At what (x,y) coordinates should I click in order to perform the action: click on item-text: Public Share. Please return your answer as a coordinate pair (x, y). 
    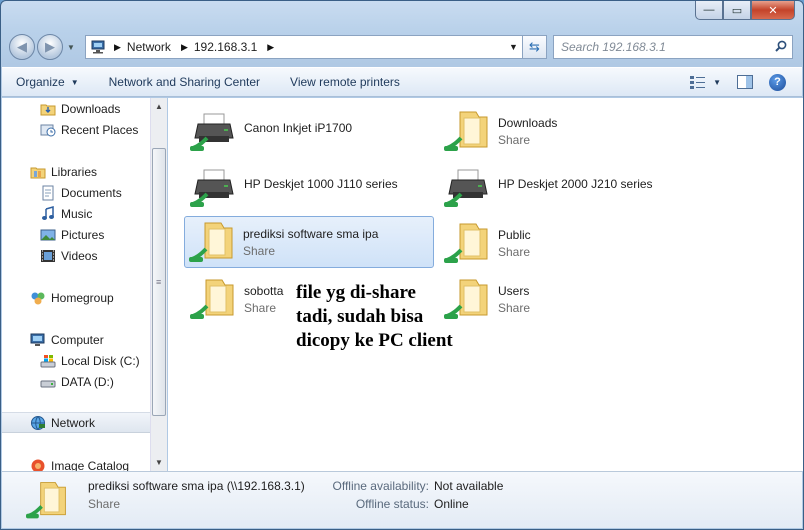
    Looking at the image, I should click on (514, 243).